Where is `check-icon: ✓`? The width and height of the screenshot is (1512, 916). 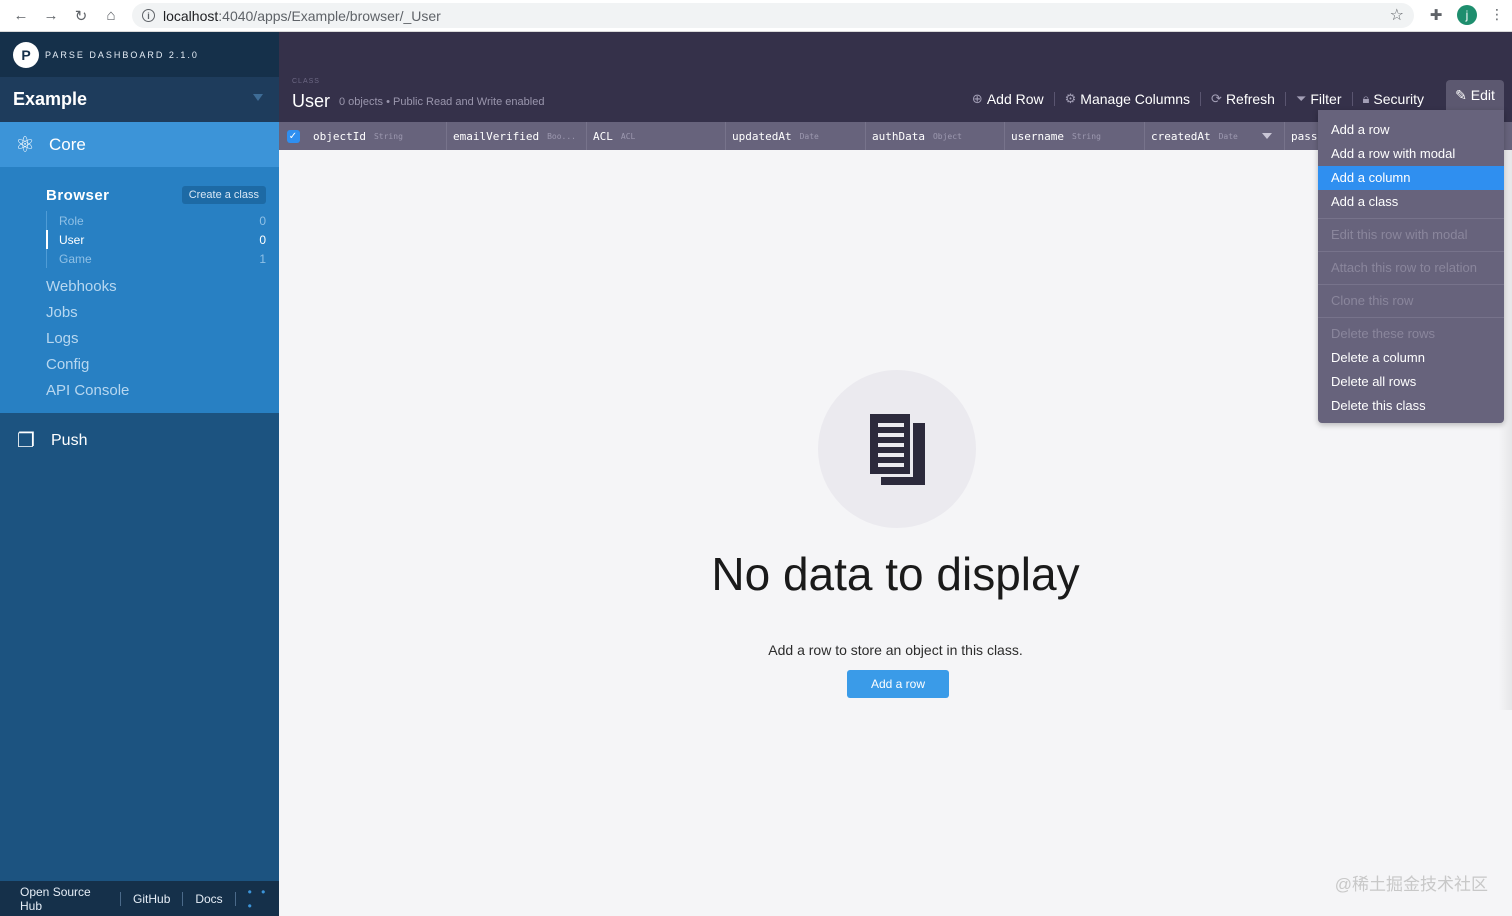
check-icon: ✓ is located at coordinates (293, 136).